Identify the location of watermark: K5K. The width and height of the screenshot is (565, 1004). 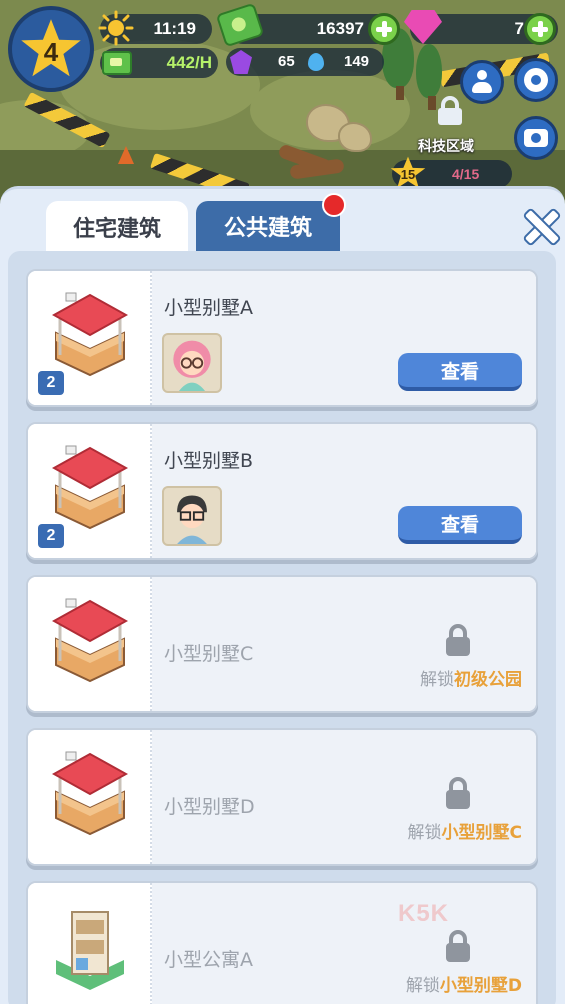
(424, 913).